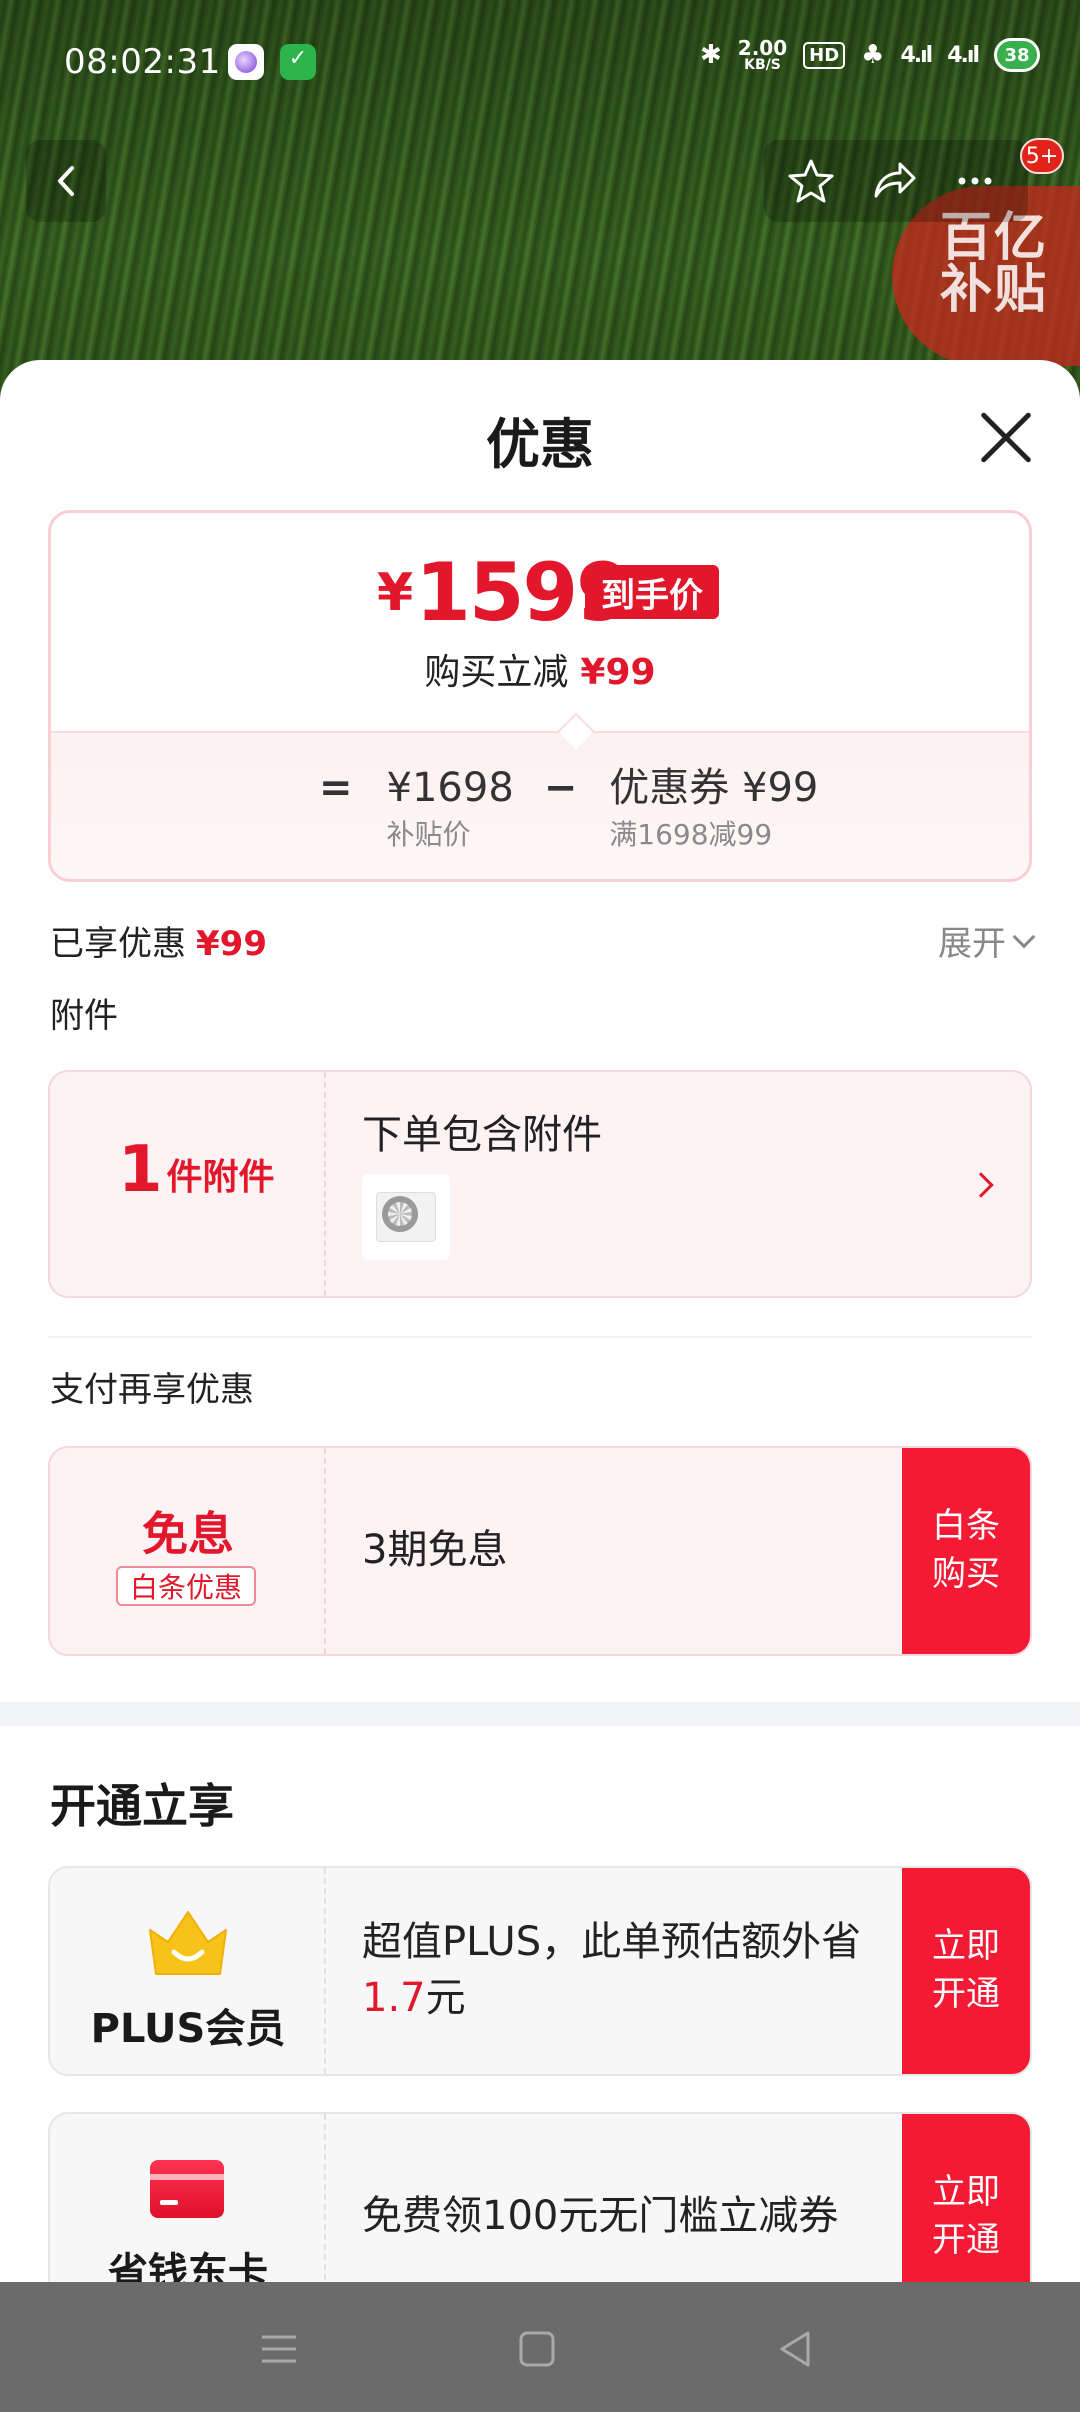 The width and height of the screenshot is (1080, 2412). Describe the element at coordinates (795, 2349) in the screenshot. I see `back-triangle-icon` at that location.